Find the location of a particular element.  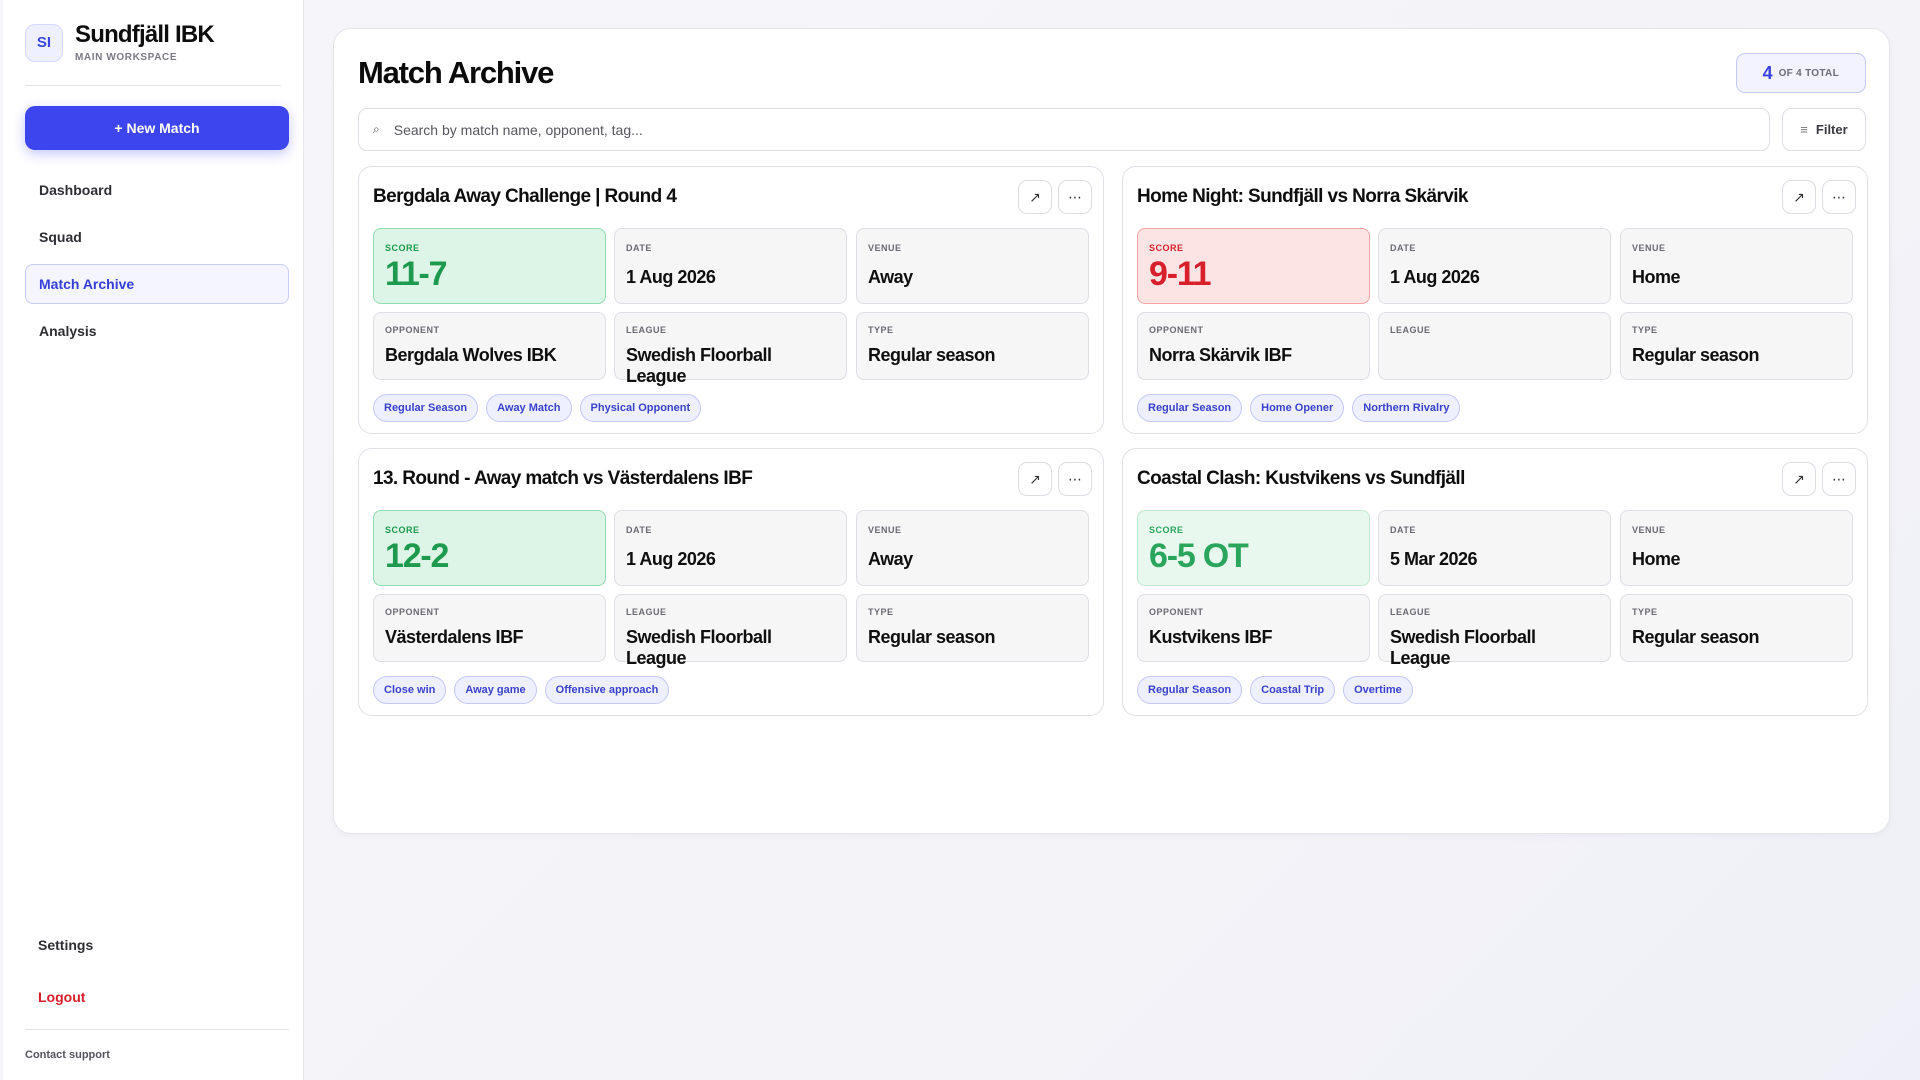

search-icon: ⌕ is located at coordinates (376, 129).